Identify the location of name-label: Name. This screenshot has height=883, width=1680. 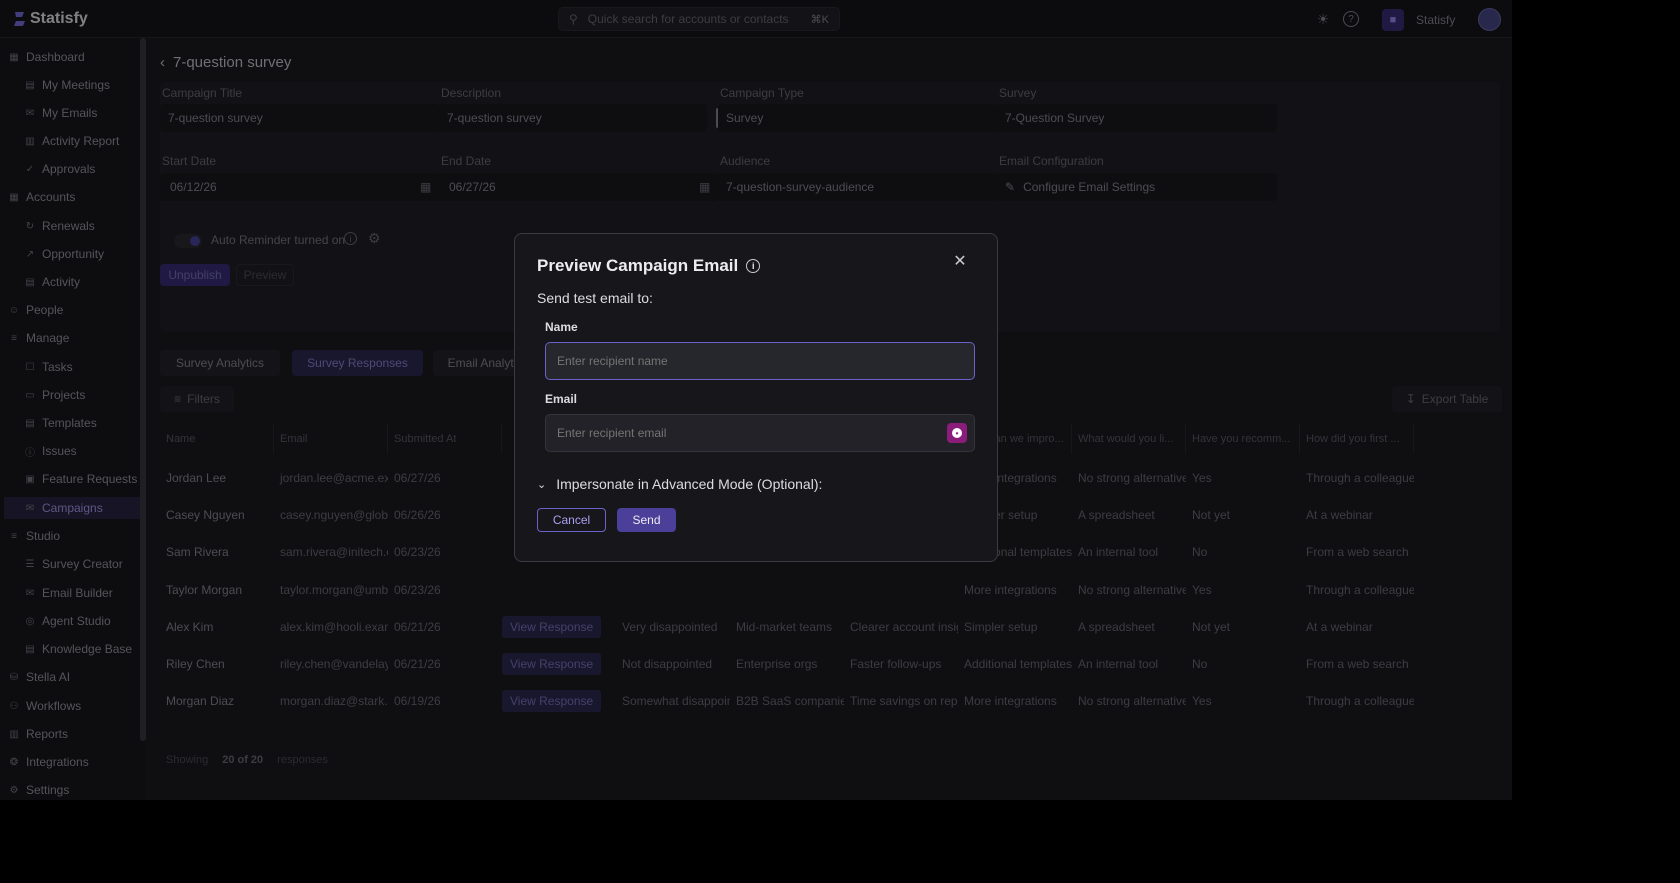
(561, 327).